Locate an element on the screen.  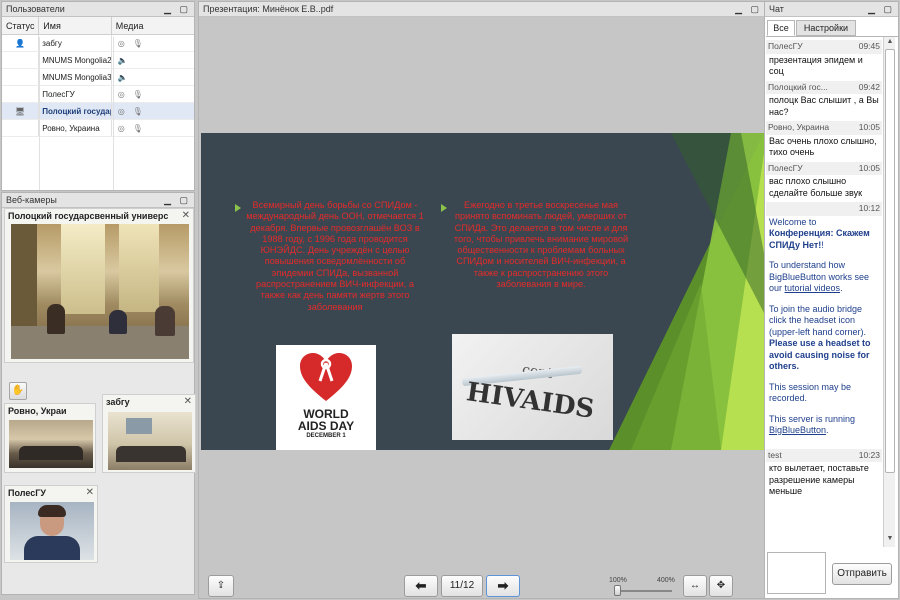
zoom-slider-track is located at coordinates (643, 591).